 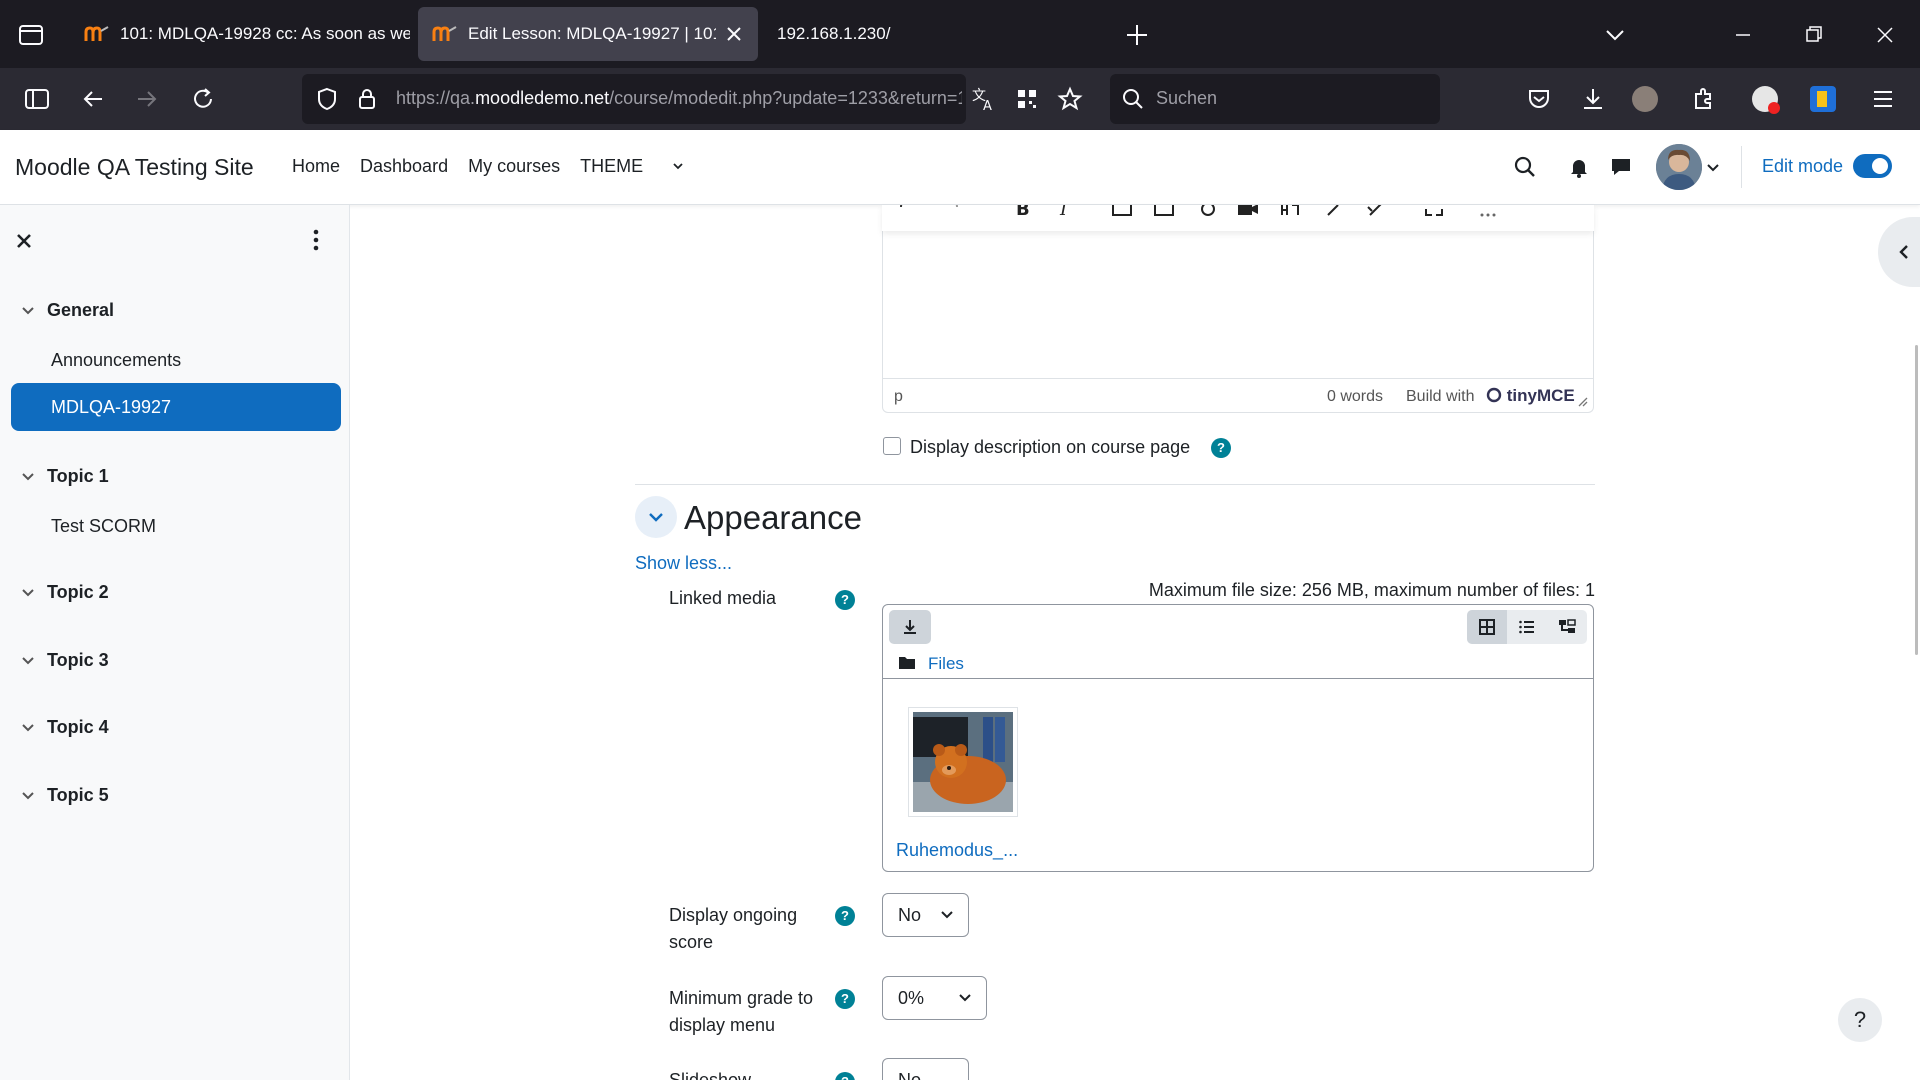 I want to click on new-tab-icon, so click(x=1137, y=35).